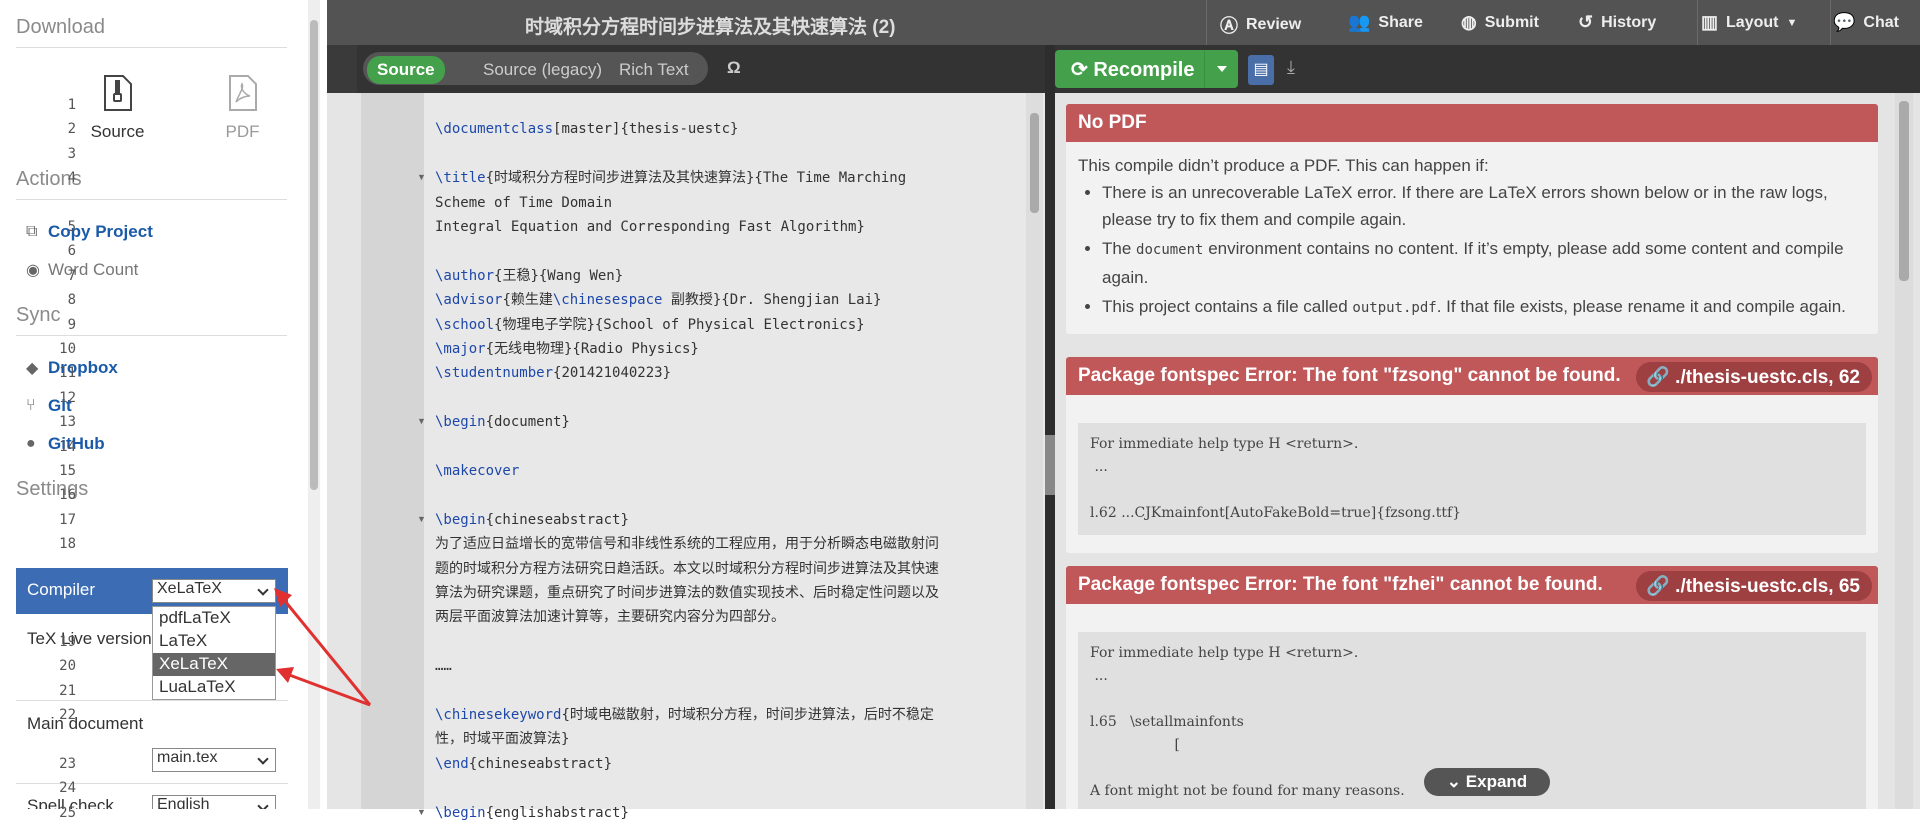 This screenshot has height=825, width=1920. I want to click on code-line: \end{chineseabstract}, so click(725, 764).